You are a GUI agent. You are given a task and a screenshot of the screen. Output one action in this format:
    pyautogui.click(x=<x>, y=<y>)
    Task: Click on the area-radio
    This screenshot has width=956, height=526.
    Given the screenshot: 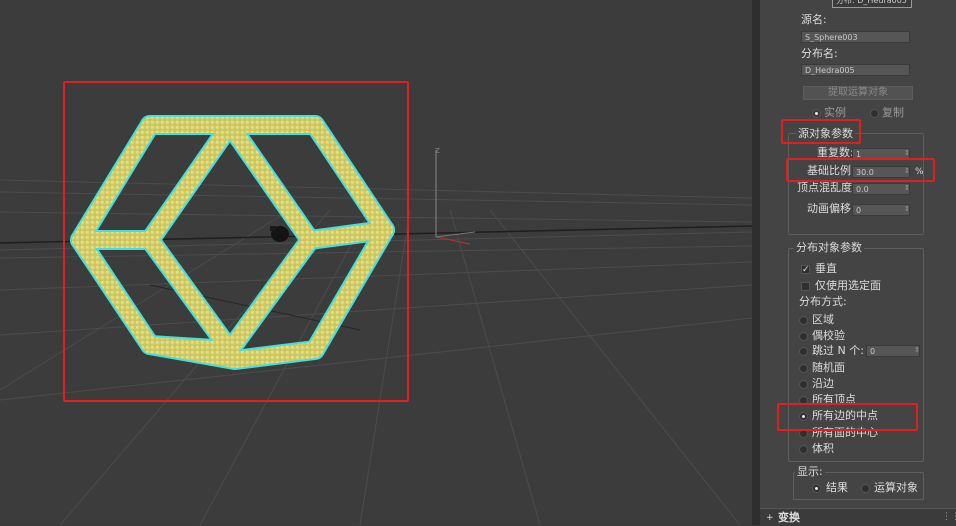 What is the action you would take?
    pyautogui.click(x=803, y=320)
    